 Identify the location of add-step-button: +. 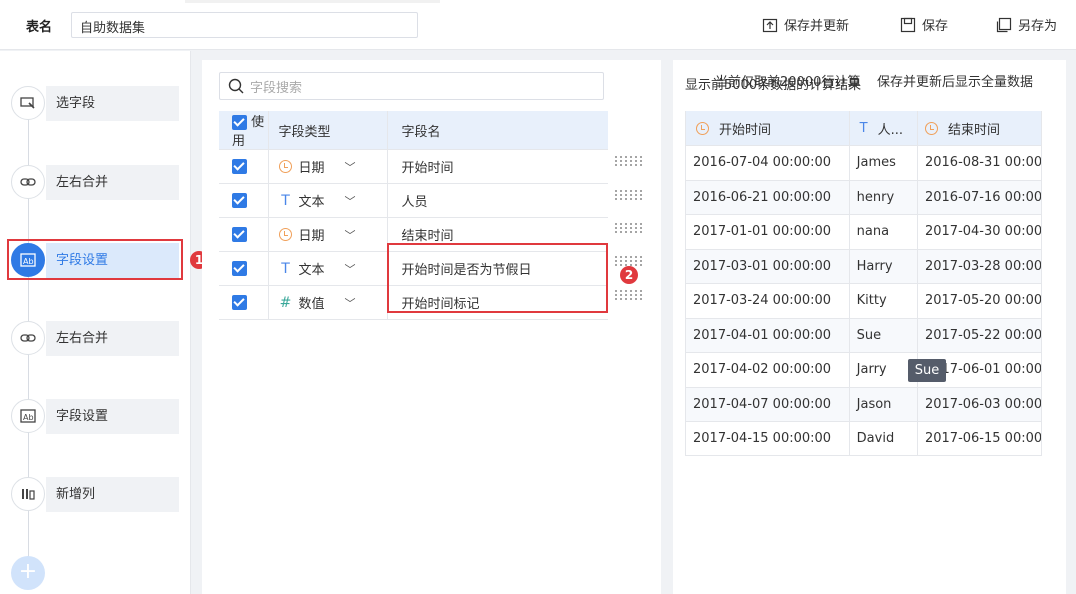
(28, 573).